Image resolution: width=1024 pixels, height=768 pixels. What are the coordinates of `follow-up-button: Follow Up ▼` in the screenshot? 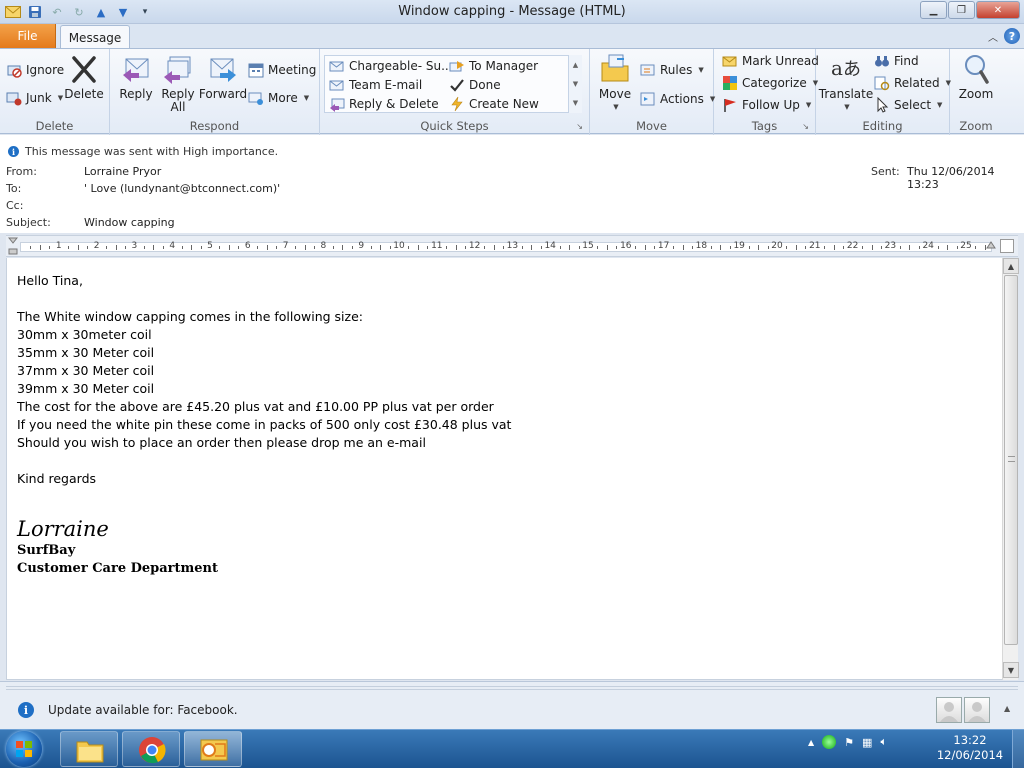 It's located at (766, 105).